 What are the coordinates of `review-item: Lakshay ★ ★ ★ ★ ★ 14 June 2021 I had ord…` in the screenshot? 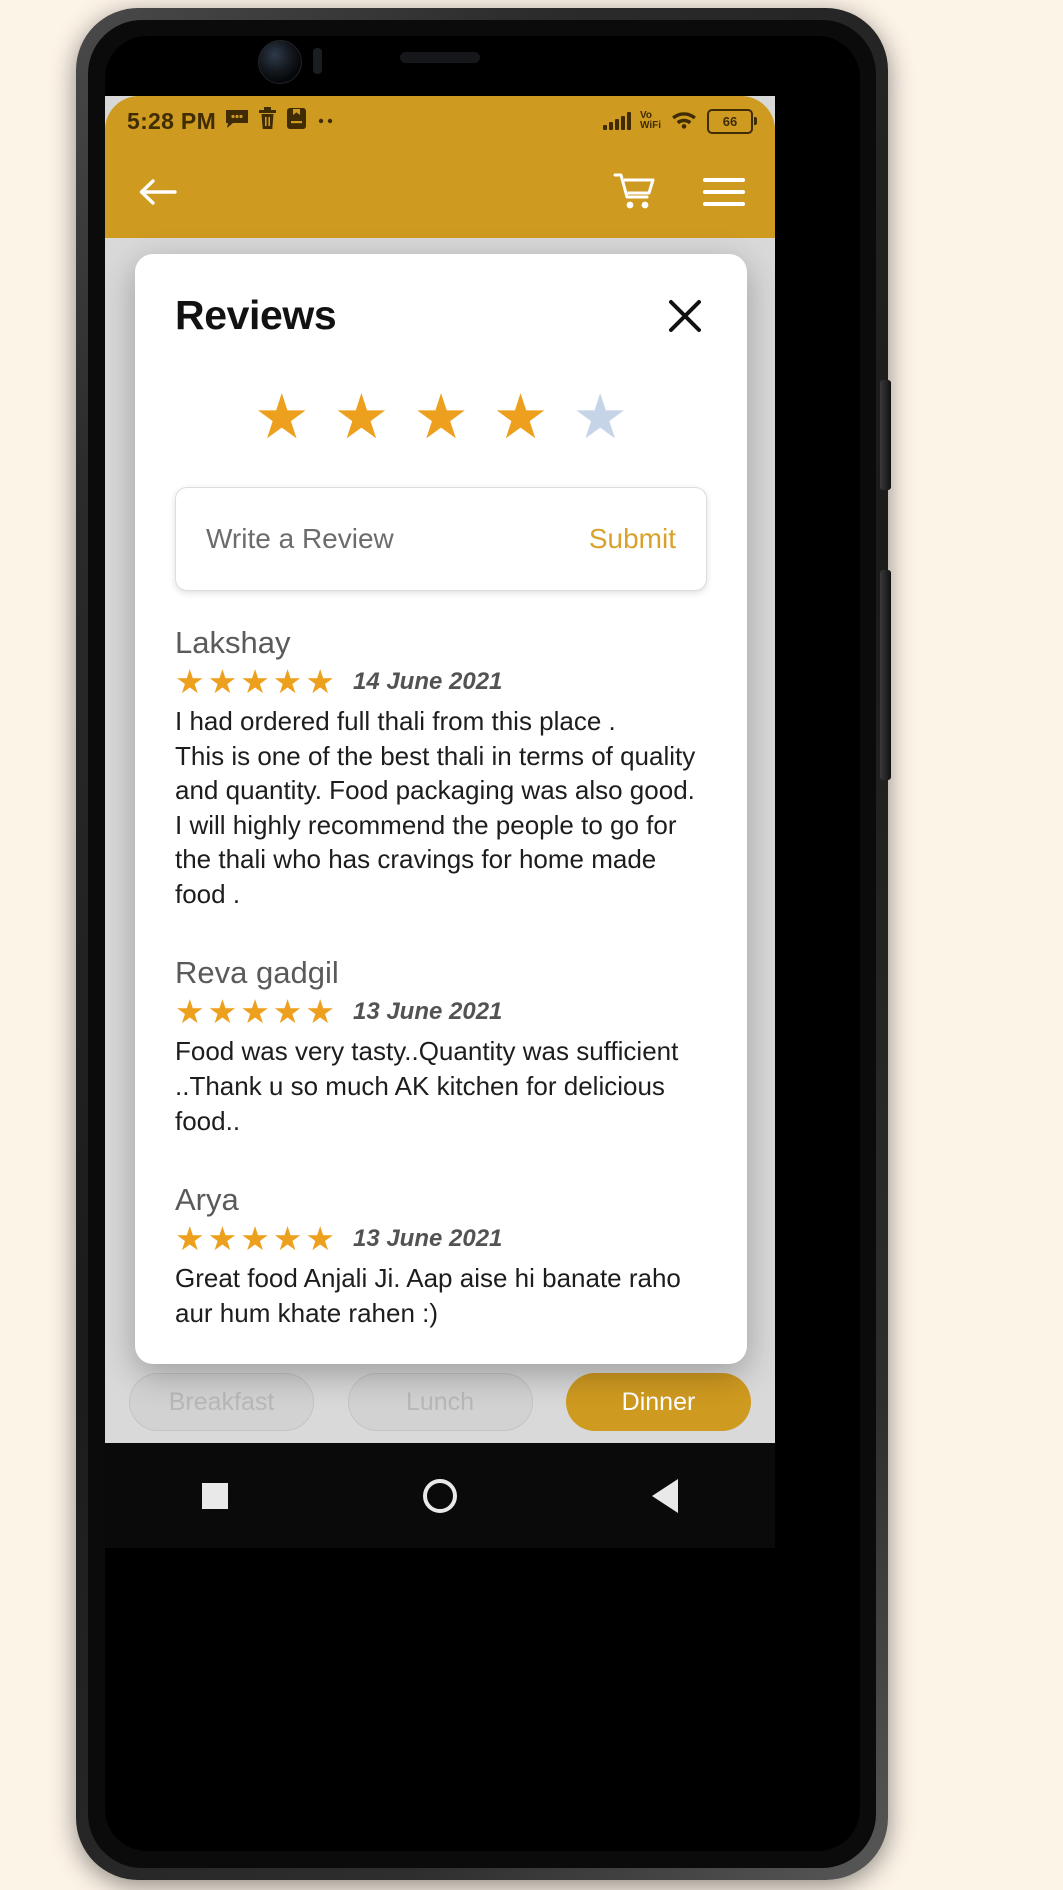 It's located at (441, 768).